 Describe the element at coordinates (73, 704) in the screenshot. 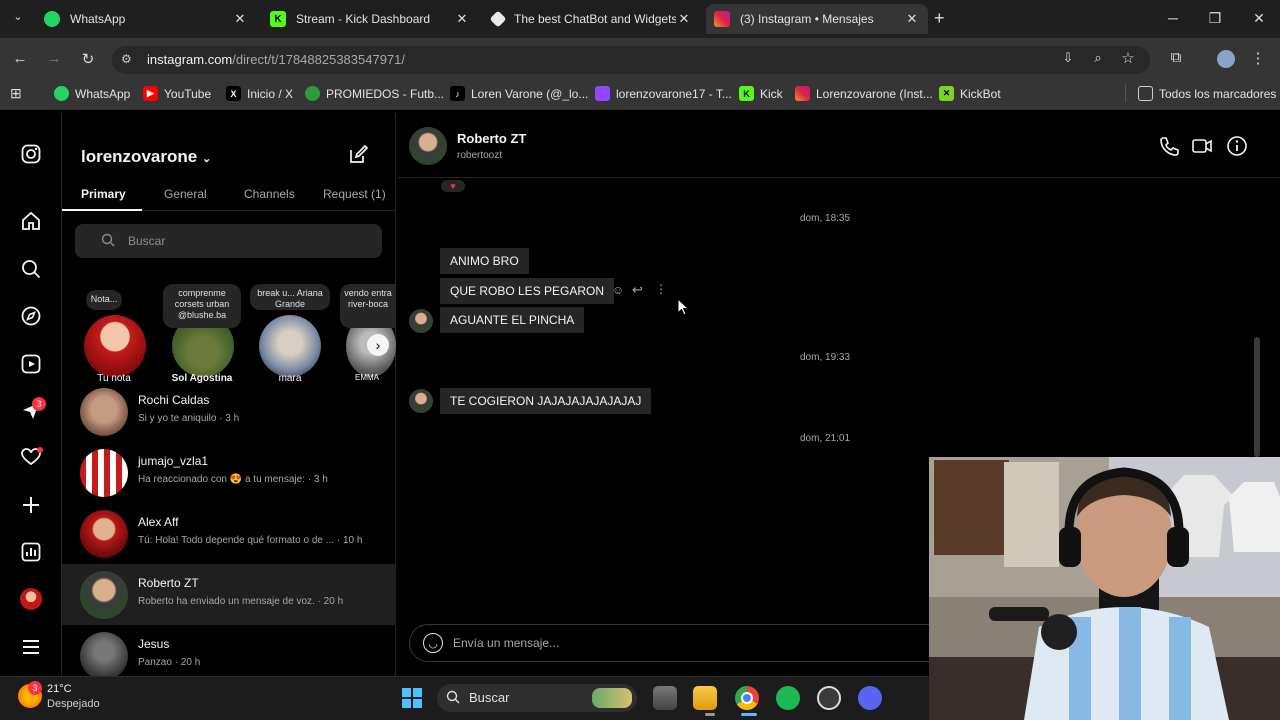

I see `weather-desc: Despejado` at that location.